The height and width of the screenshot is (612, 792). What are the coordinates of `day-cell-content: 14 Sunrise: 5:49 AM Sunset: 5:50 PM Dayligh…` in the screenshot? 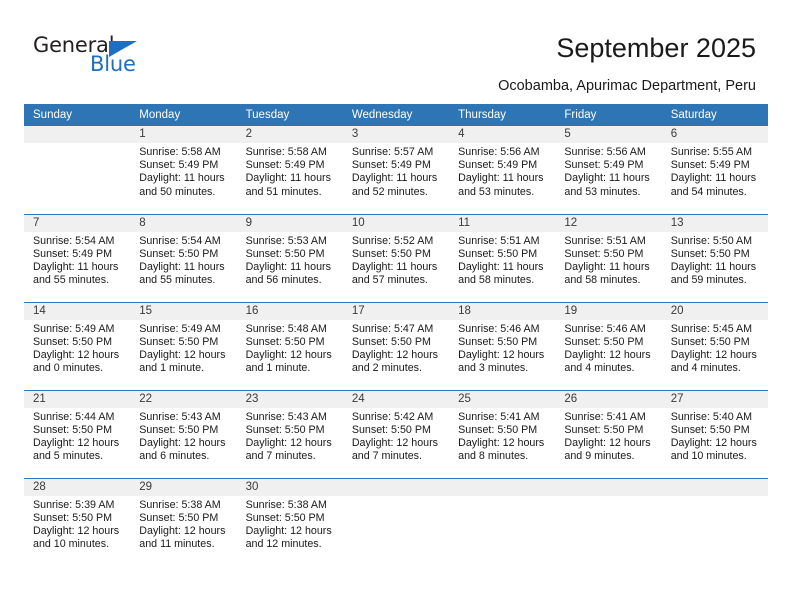 It's located at (77, 346).